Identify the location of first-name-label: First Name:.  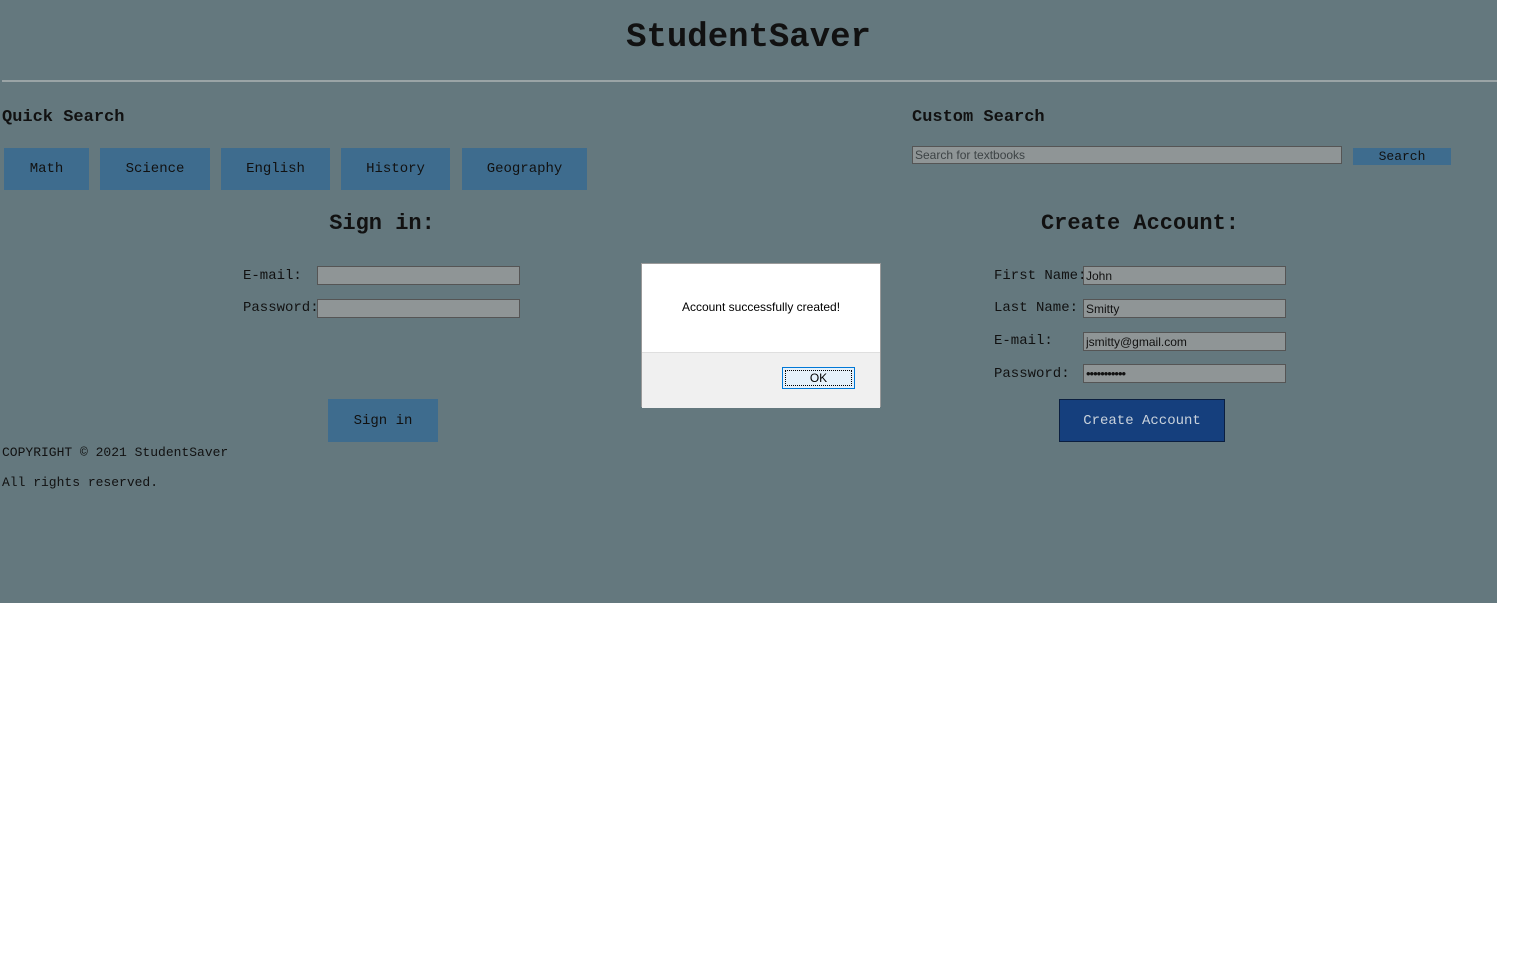
(1040, 276).